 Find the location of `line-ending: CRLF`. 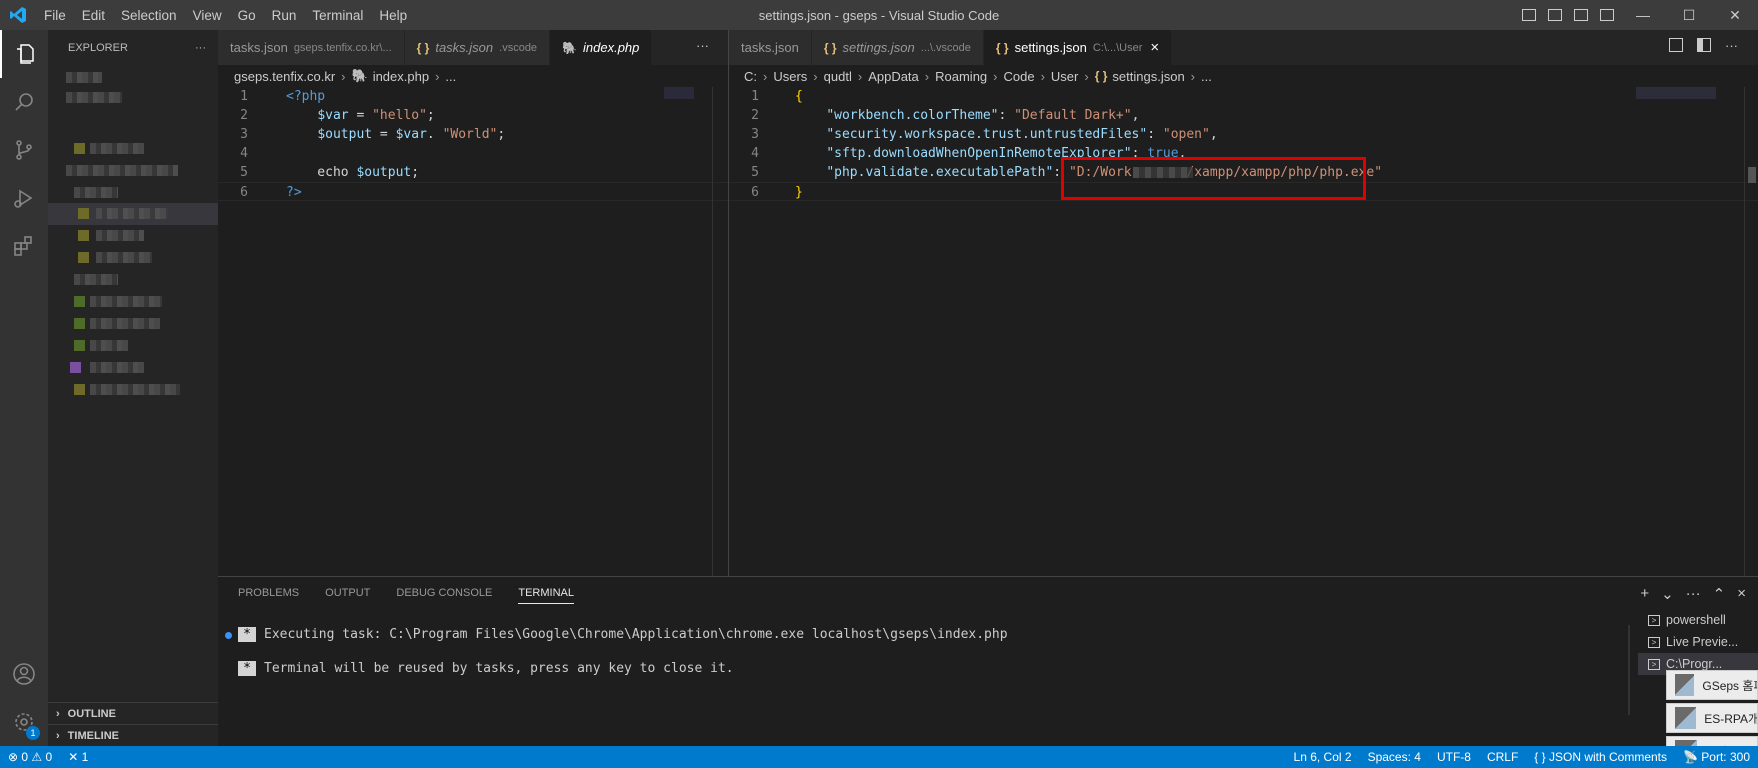

line-ending: CRLF is located at coordinates (1502, 757).